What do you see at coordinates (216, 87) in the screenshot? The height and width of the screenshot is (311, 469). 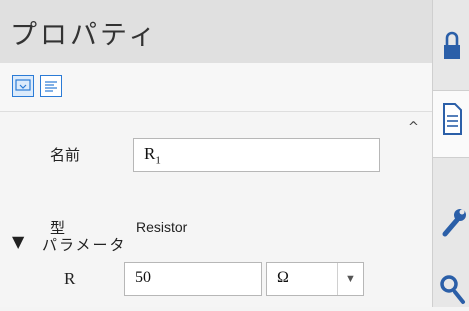 I see `panel-toolbar` at bounding box center [216, 87].